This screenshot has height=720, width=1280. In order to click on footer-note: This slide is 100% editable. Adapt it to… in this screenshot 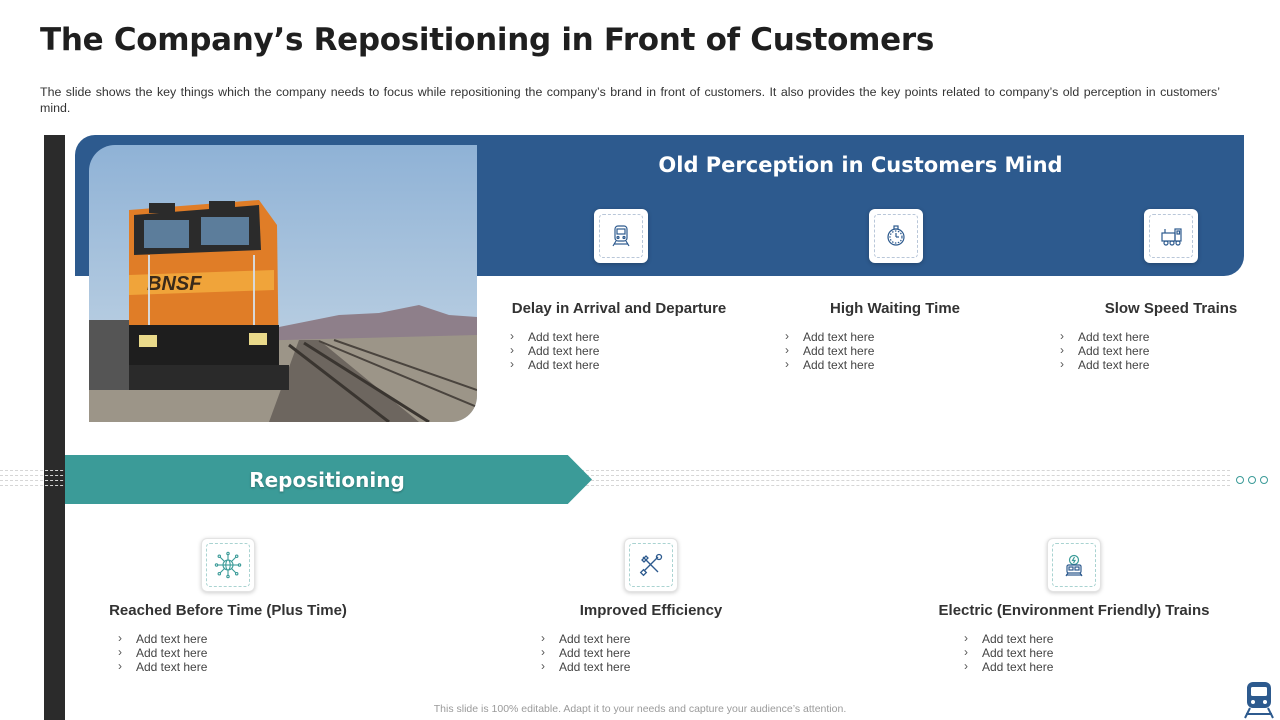, I will do `click(640, 709)`.